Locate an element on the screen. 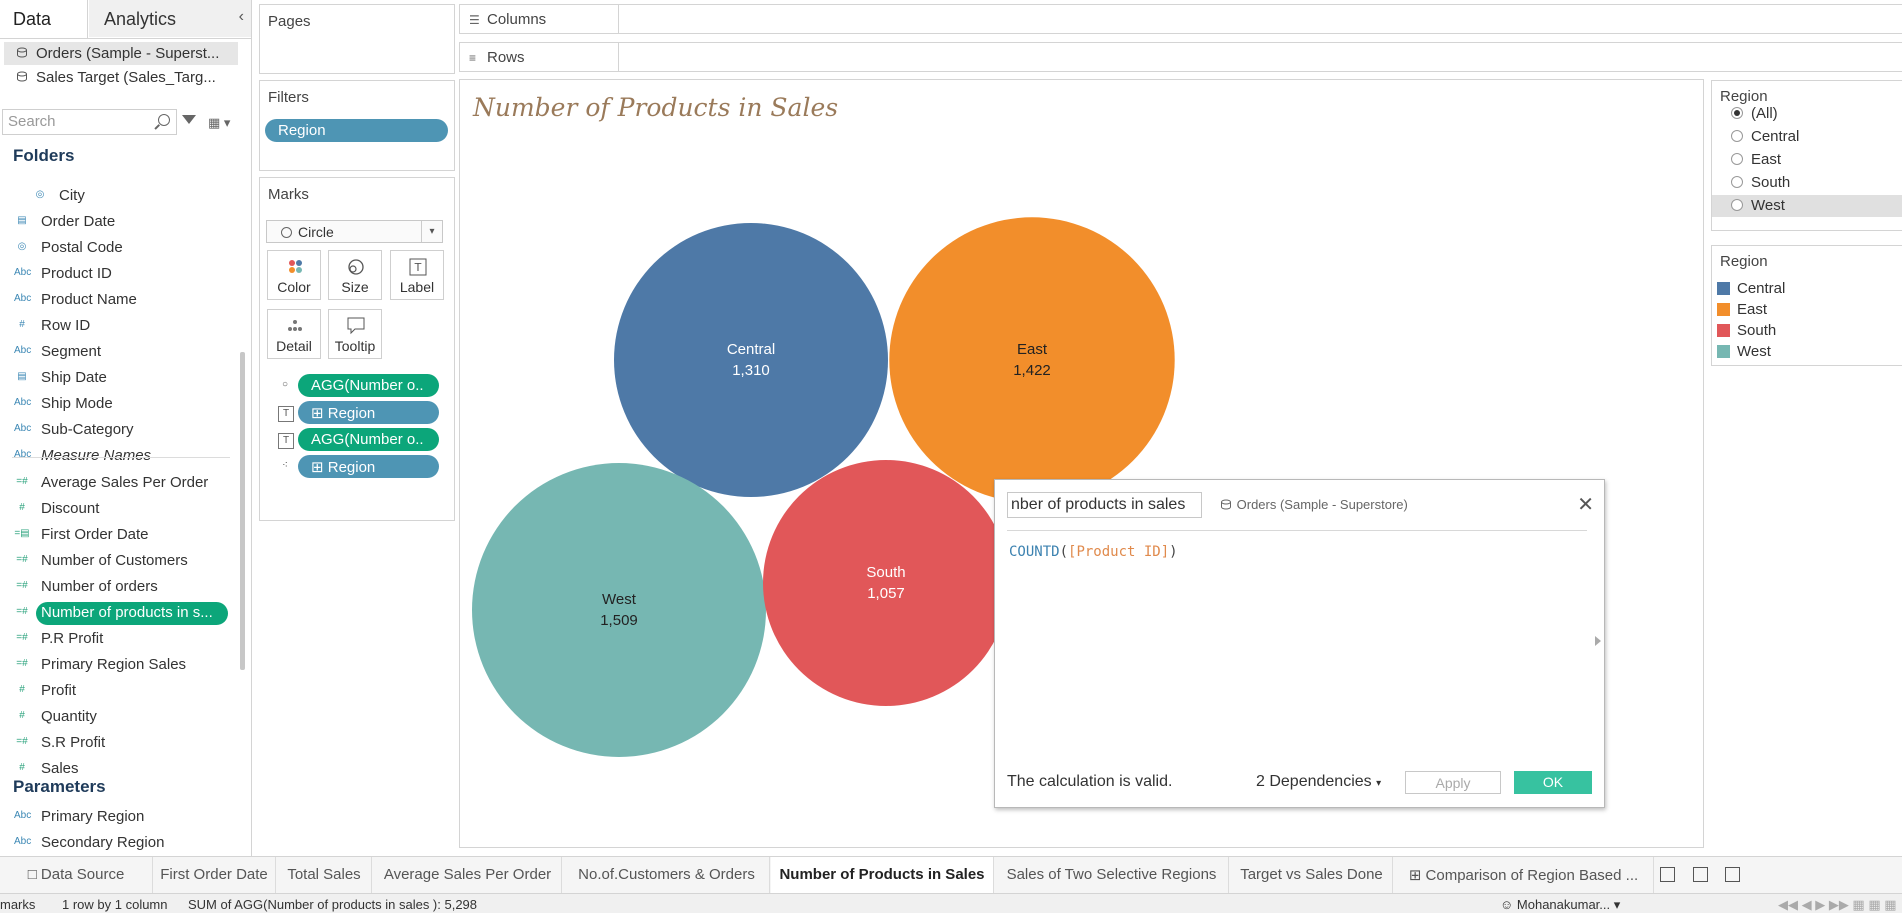 The height and width of the screenshot is (913, 1902). sheet-tab: □ Data Source is located at coordinates (76, 875).